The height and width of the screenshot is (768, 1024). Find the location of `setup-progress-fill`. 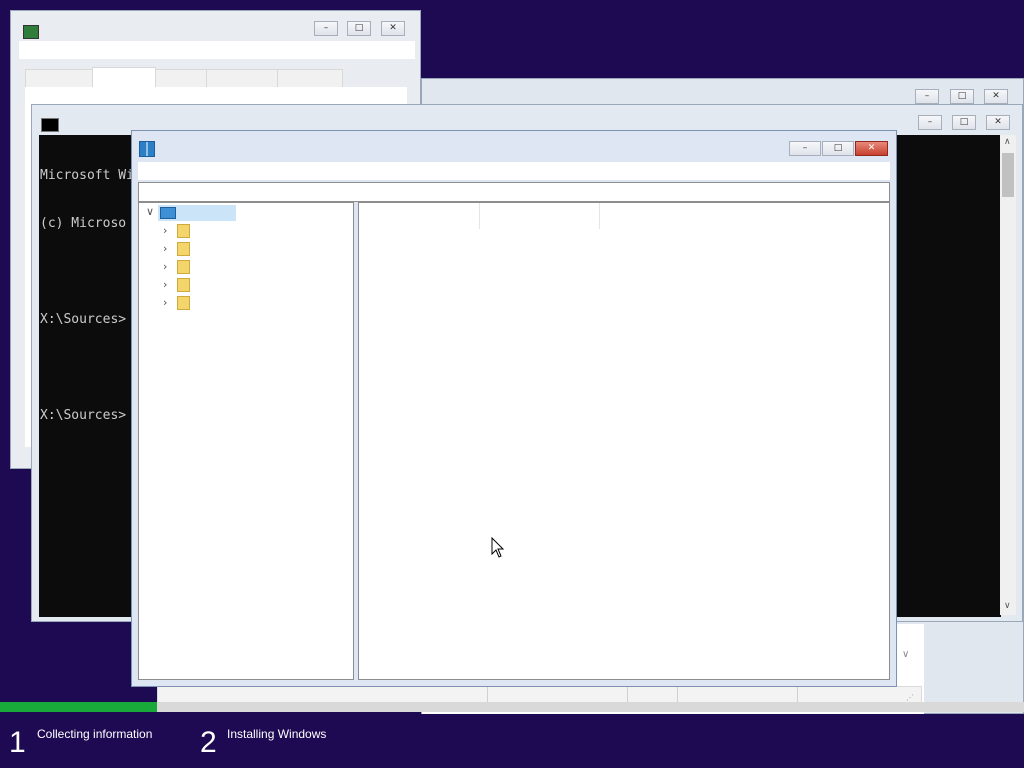

setup-progress-fill is located at coordinates (78, 707).